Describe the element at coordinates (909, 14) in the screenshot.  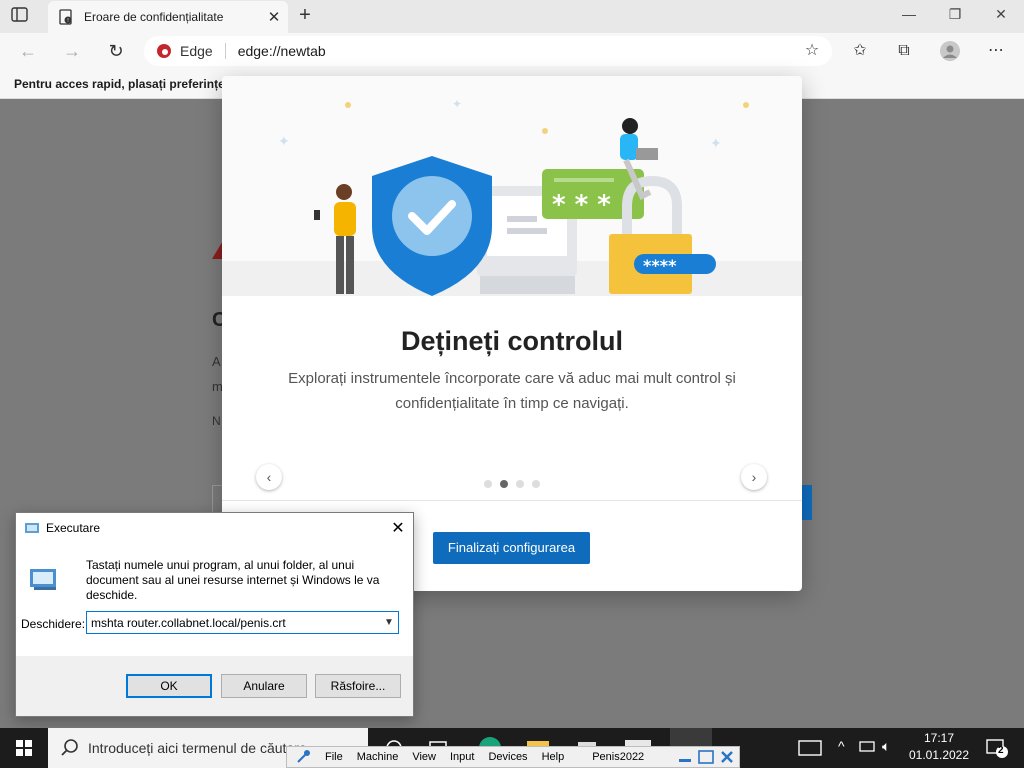
I see `minimize-icon: —` at that location.